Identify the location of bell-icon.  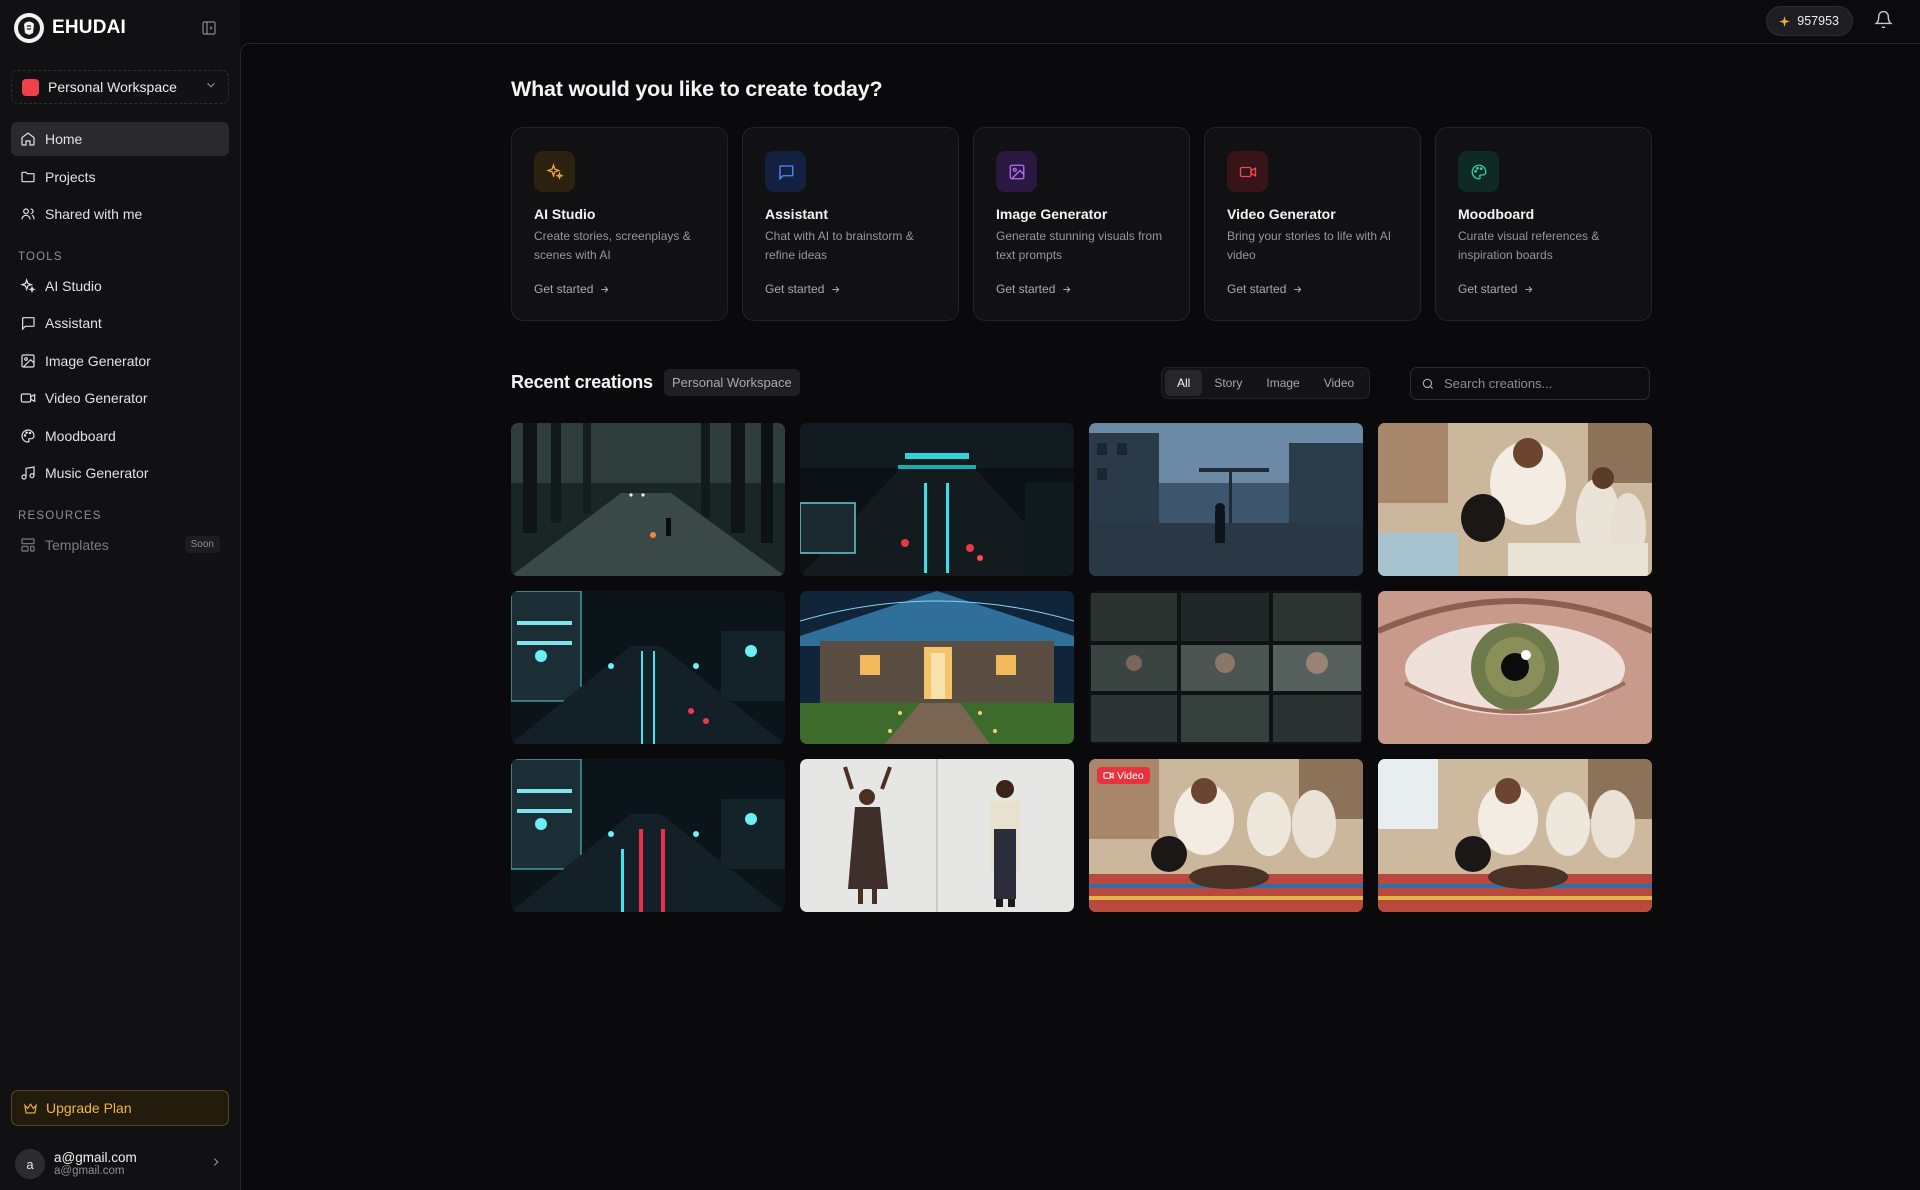
(1883, 22).